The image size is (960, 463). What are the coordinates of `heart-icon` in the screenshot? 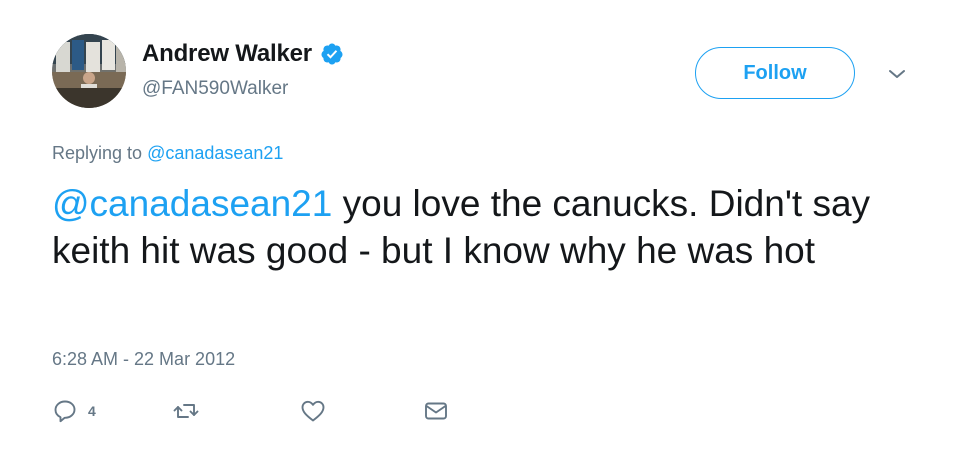 It's located at (313, 411).